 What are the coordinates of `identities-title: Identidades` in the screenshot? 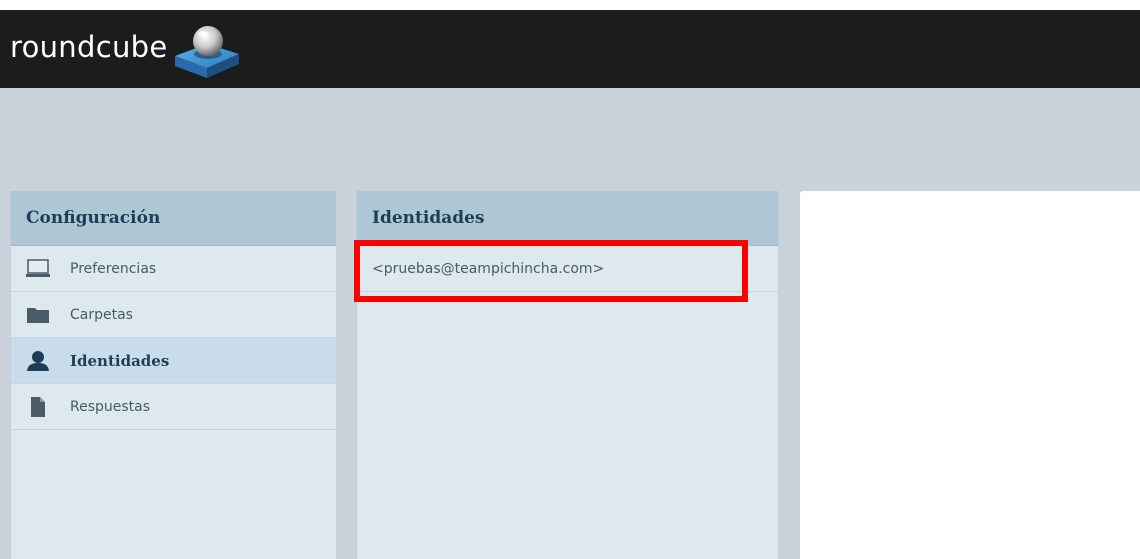 It's located at (428, 218).